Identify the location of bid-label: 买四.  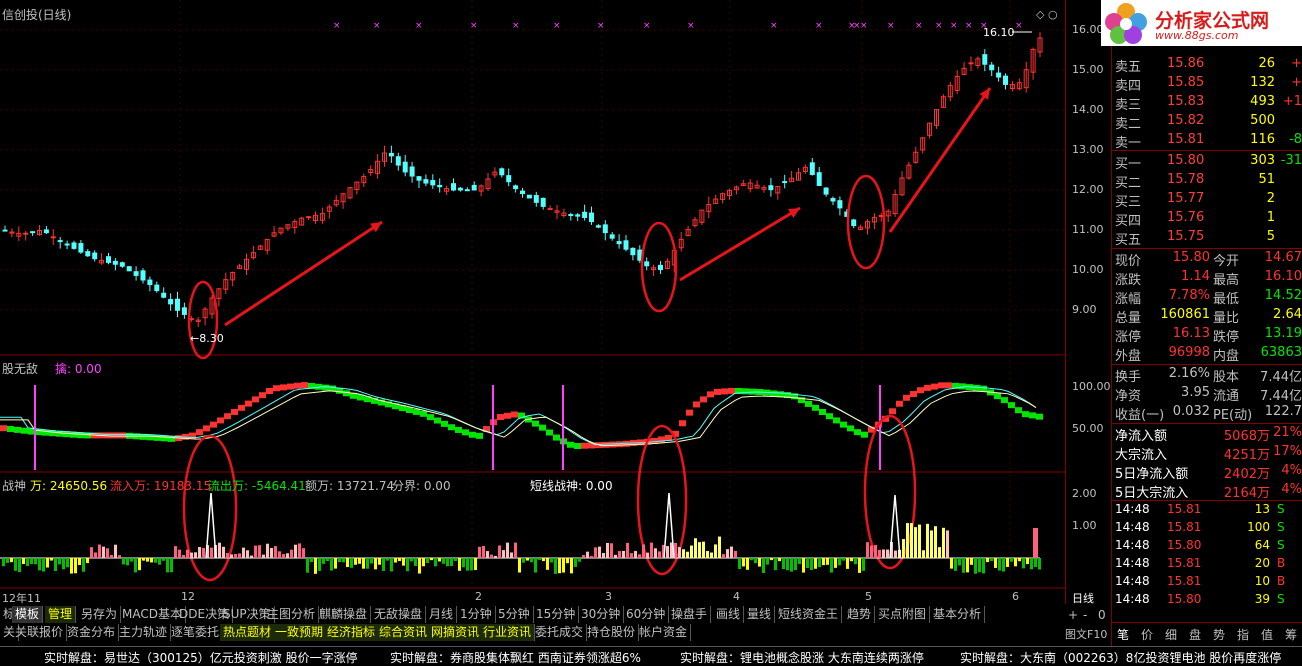
(1128, 221).